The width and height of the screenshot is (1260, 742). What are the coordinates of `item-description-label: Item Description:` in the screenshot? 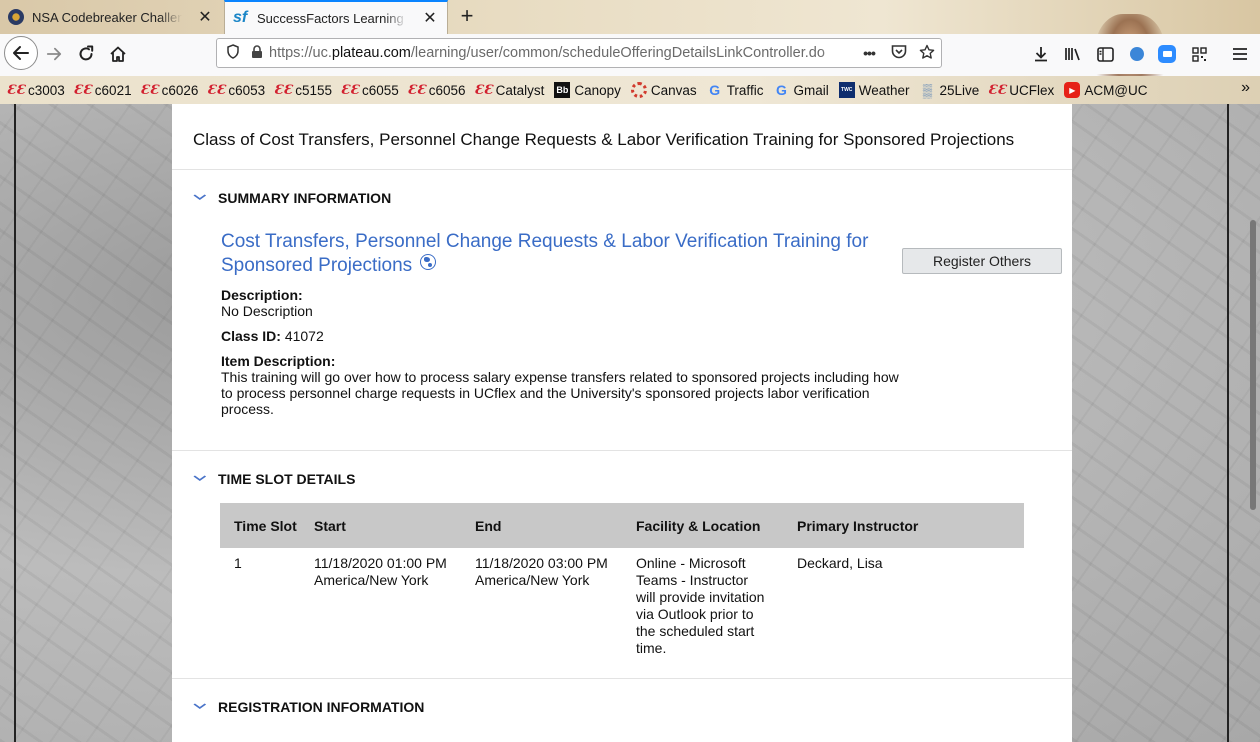 It's located at (278, 361).